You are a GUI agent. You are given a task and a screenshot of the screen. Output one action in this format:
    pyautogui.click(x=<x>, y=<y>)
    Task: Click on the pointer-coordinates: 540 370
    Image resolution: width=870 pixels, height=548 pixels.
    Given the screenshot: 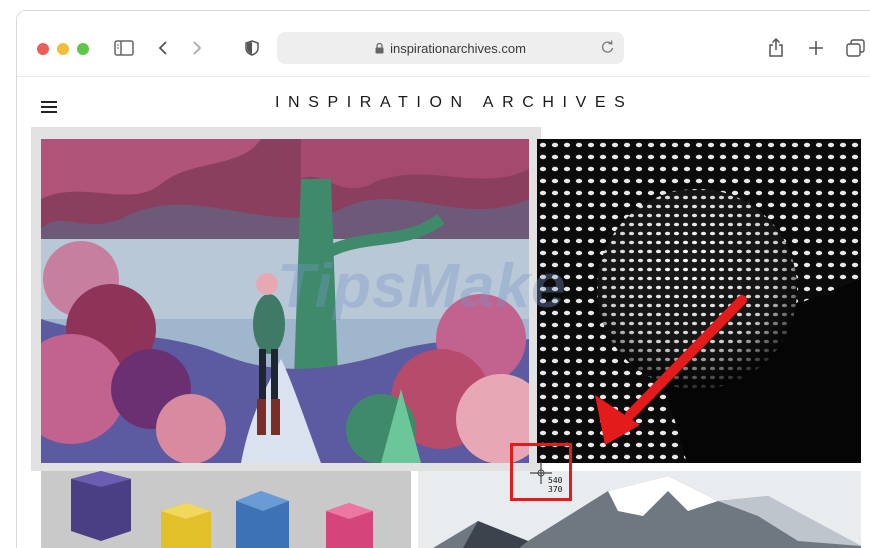 What is the action you would take?
    pyautogui.click(x=555, y=485)
    